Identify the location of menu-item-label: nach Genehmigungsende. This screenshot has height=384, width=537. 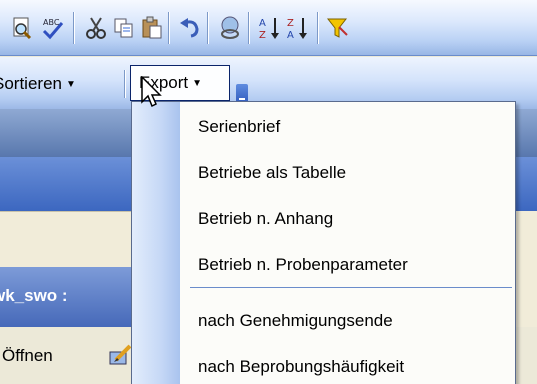
(295, 320).